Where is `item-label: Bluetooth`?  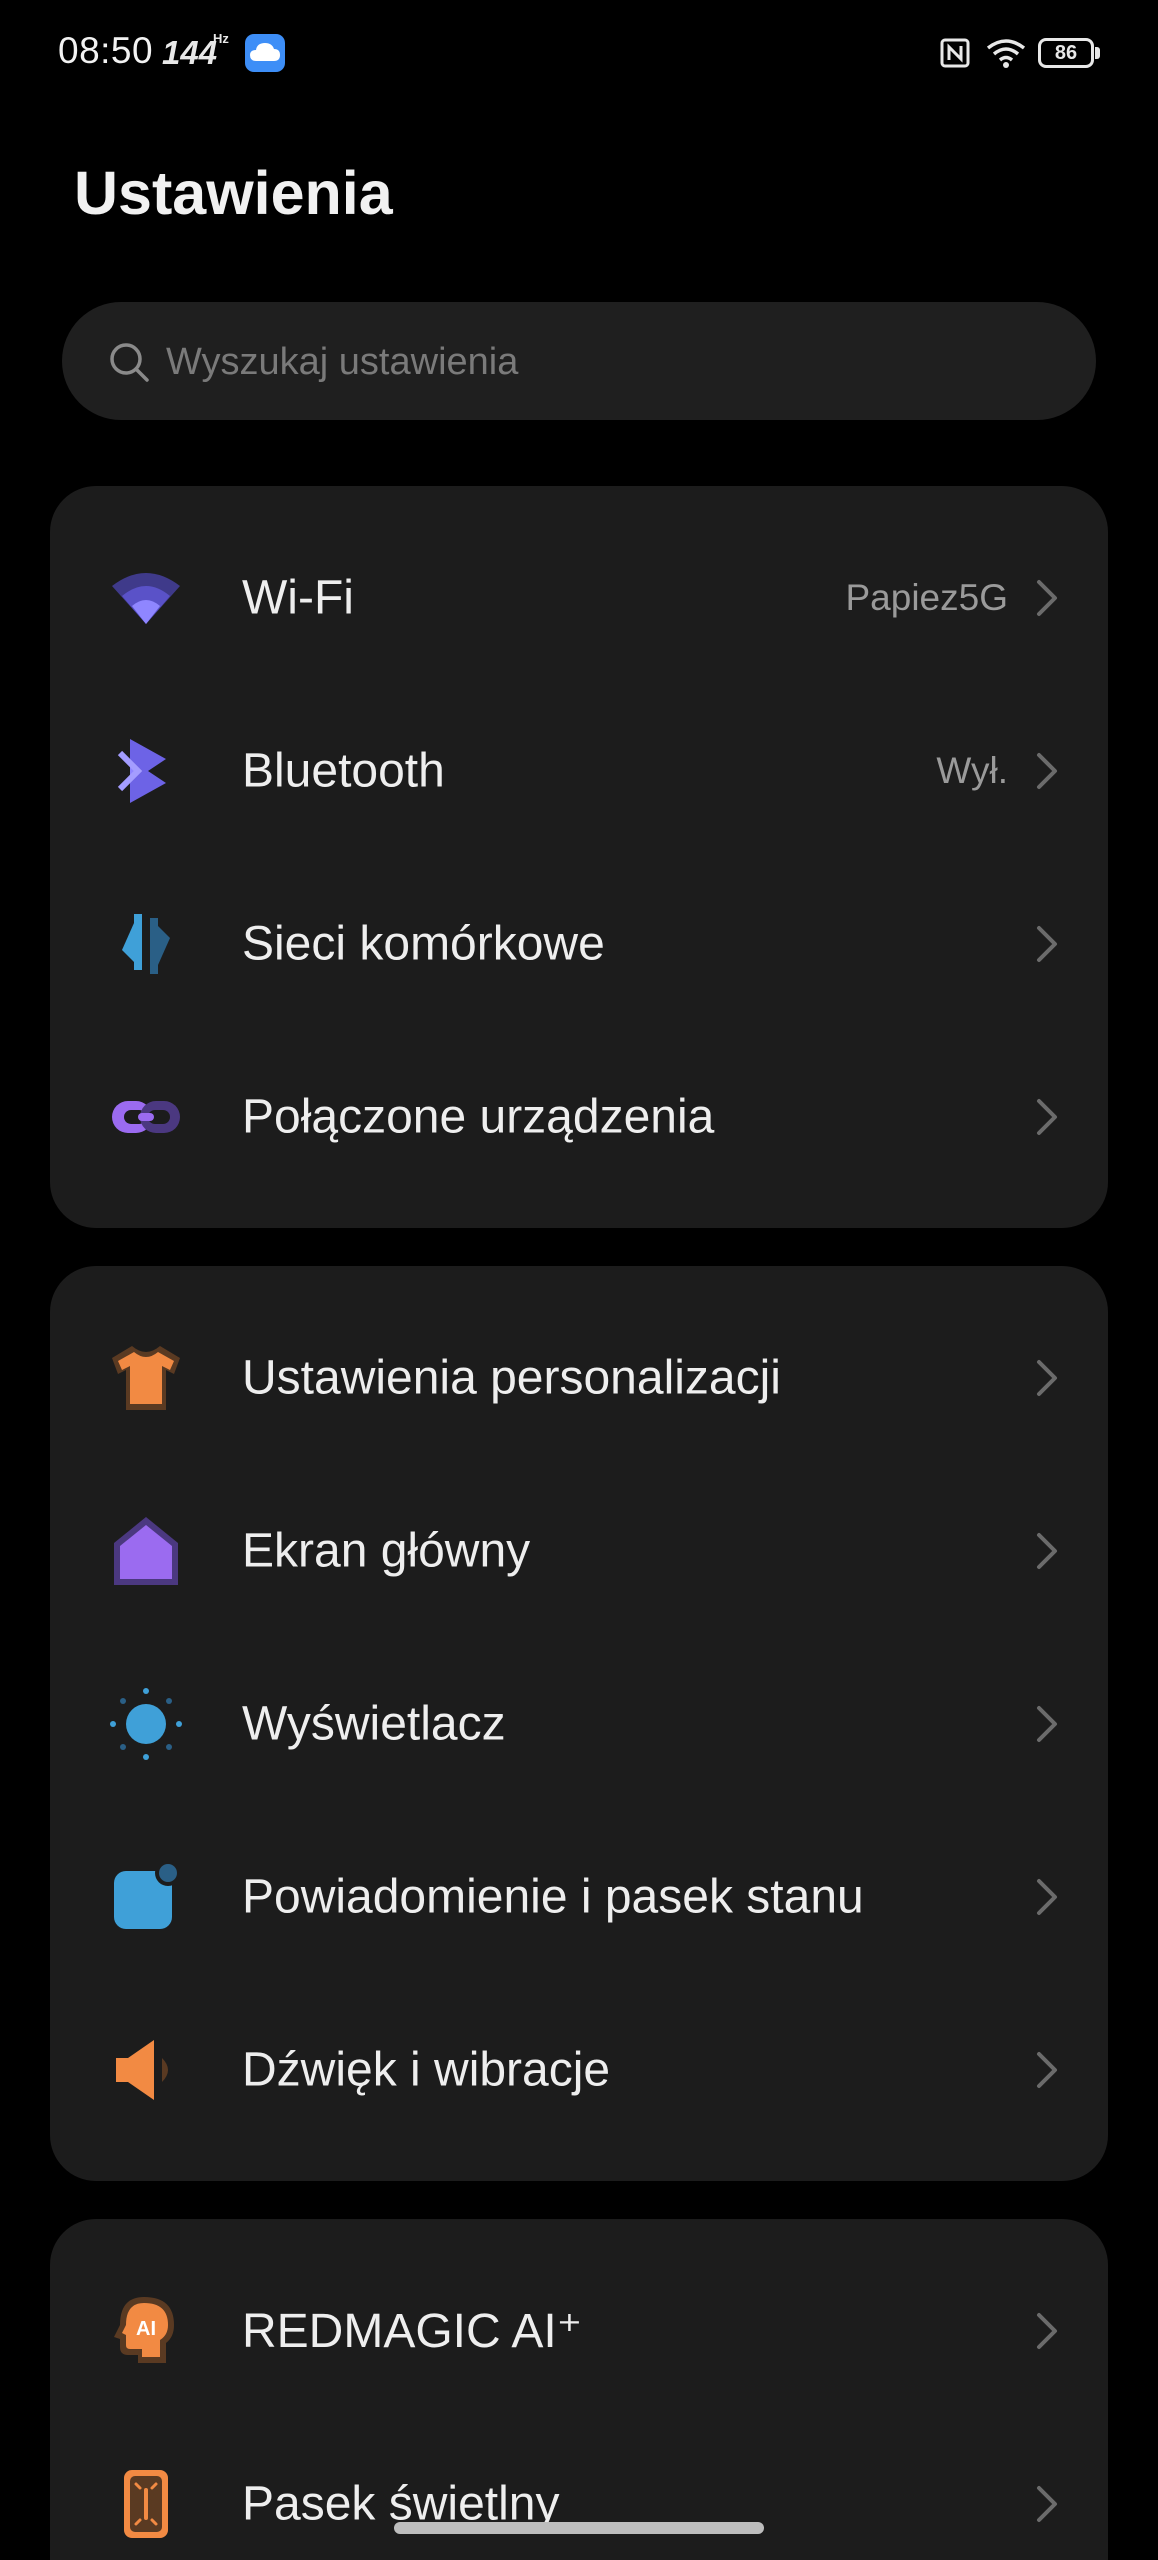
item-label: Bluetooth is located at coordinates (343, 770).